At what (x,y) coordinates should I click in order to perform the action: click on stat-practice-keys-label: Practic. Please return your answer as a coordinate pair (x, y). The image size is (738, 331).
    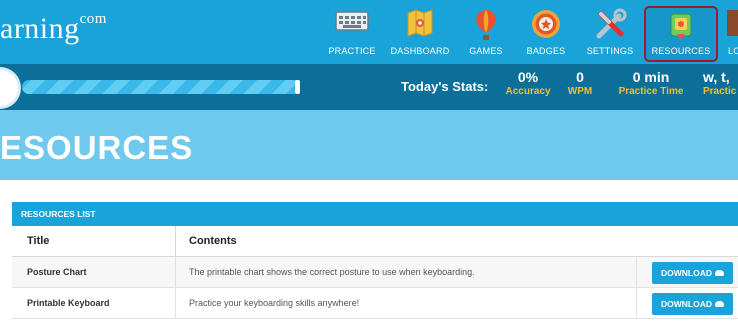
    Looking at the image, I should click on (720, 91).